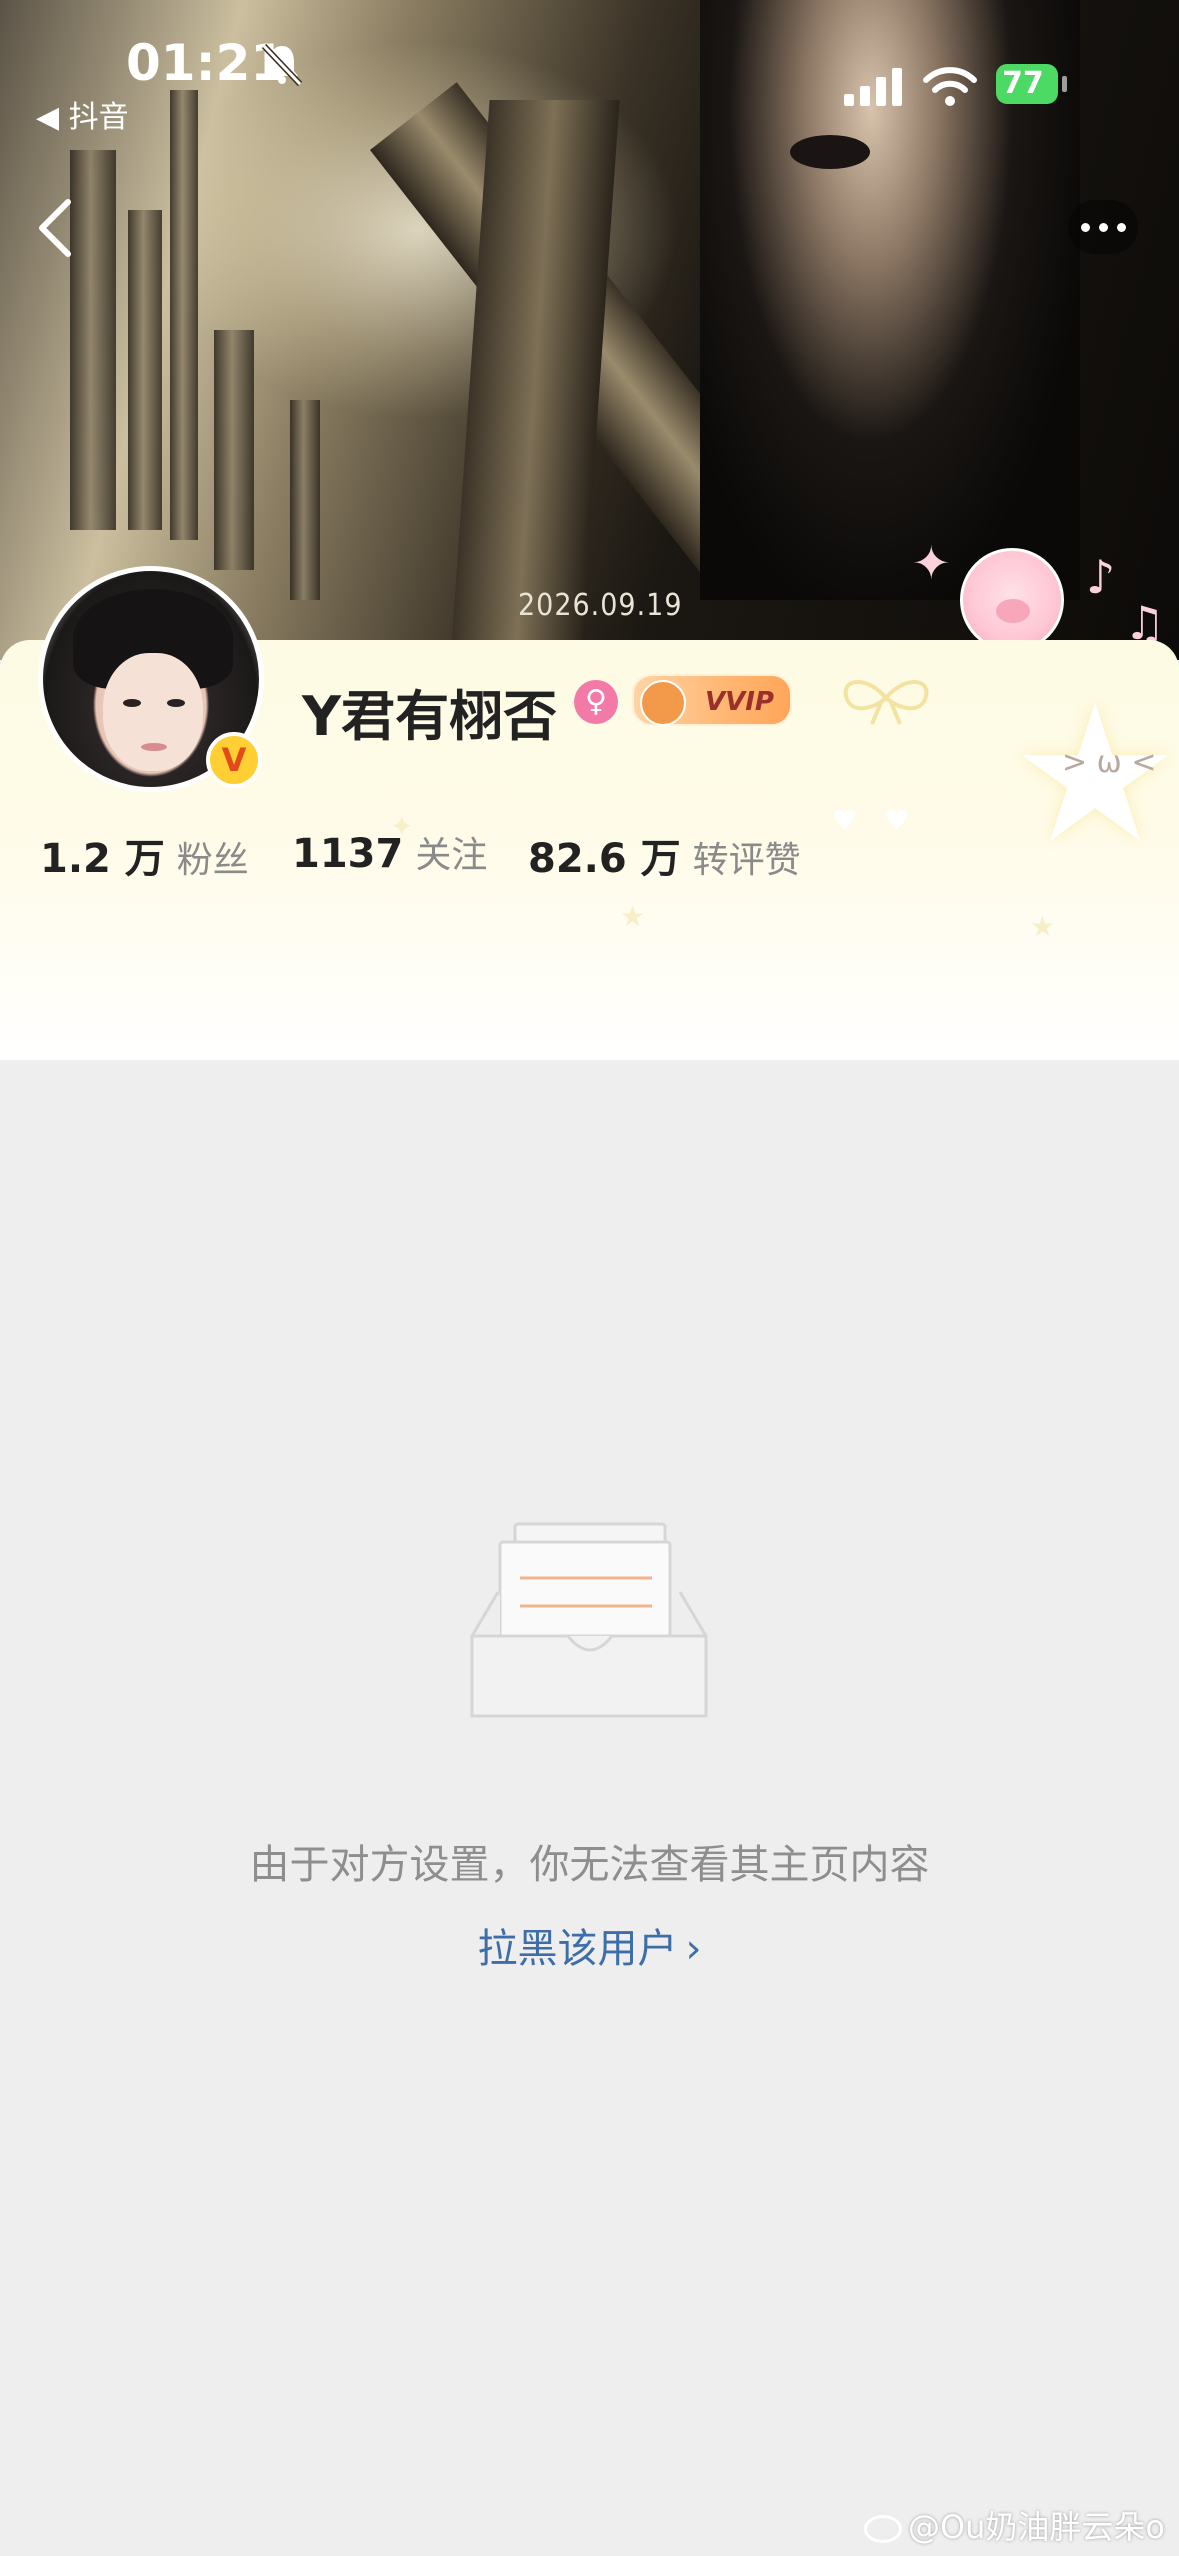  I want to click on verified-icon: V, so click(234, 760).